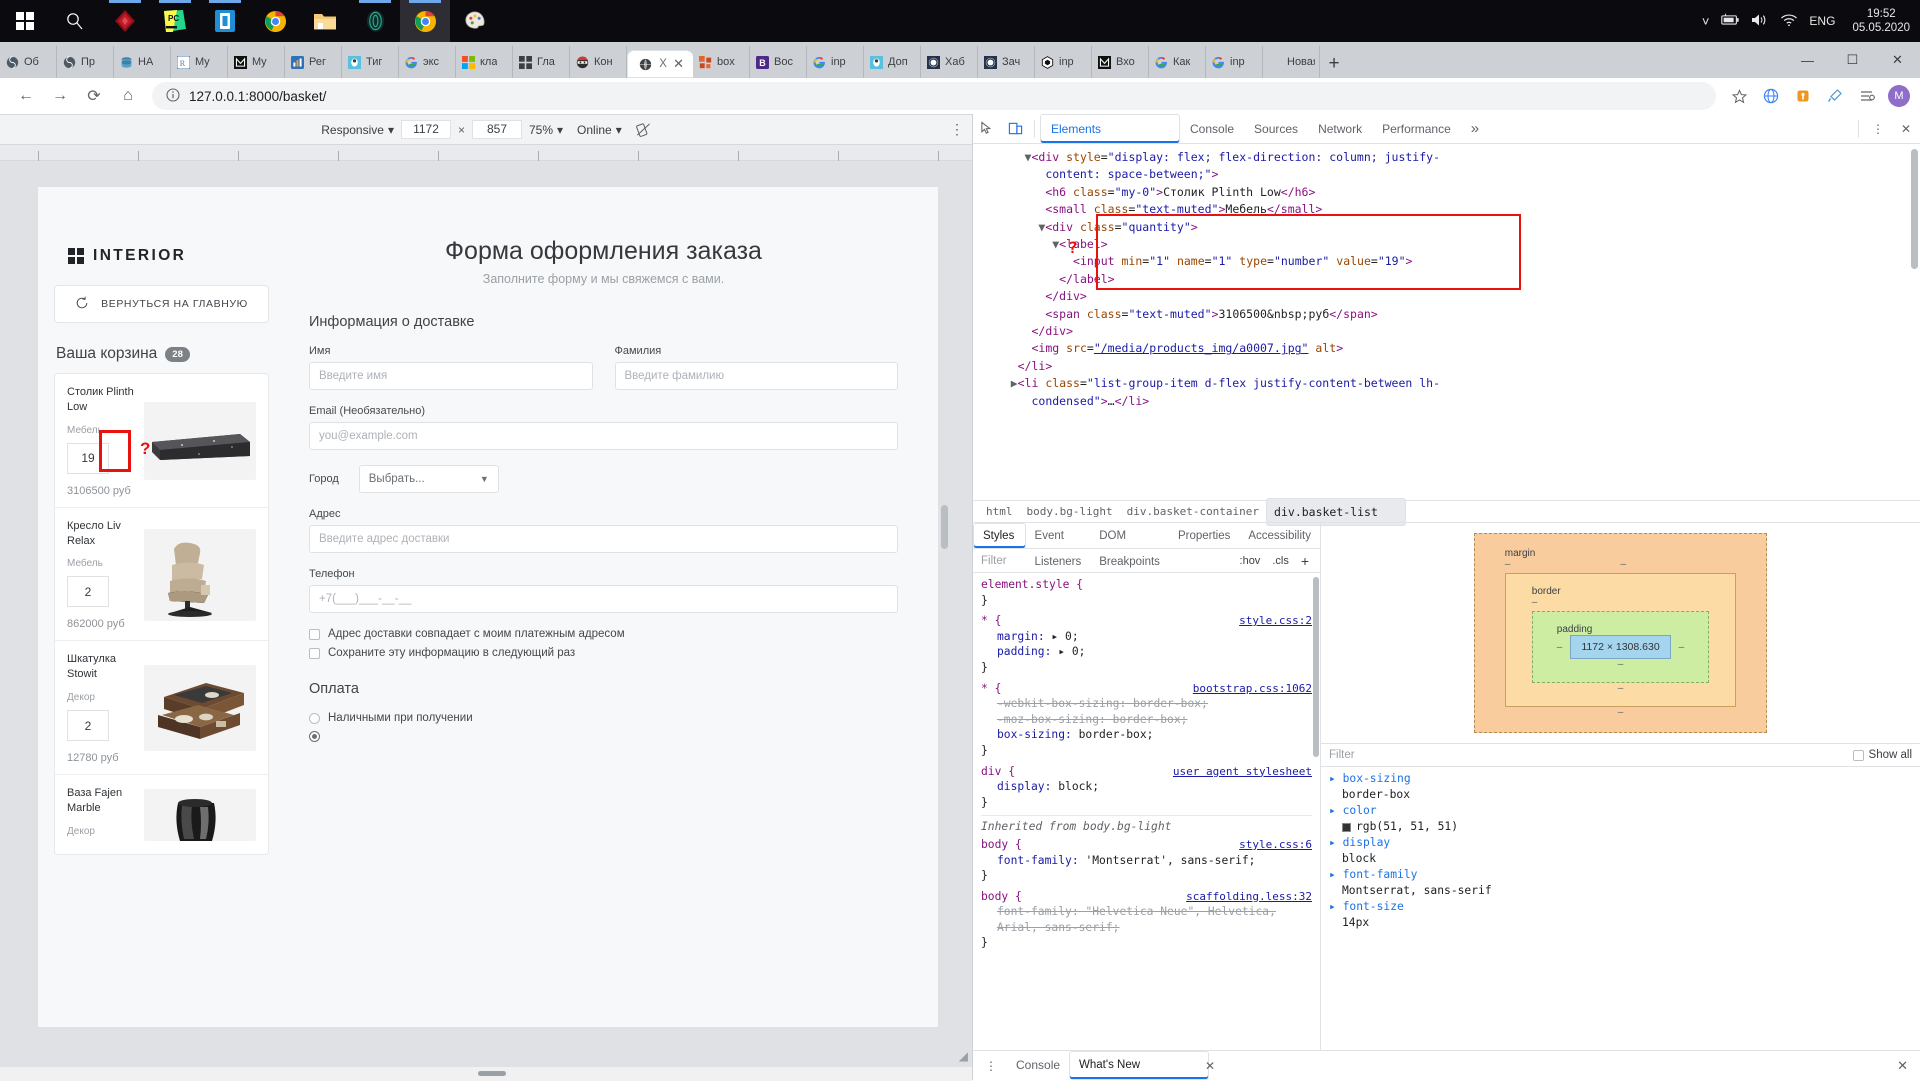 The width and height of the screenshot is (1920, 1081). Describe the element at coordinates (1475, 129) in the screenshot. I see `devtools-more-tabs: »` at that location.